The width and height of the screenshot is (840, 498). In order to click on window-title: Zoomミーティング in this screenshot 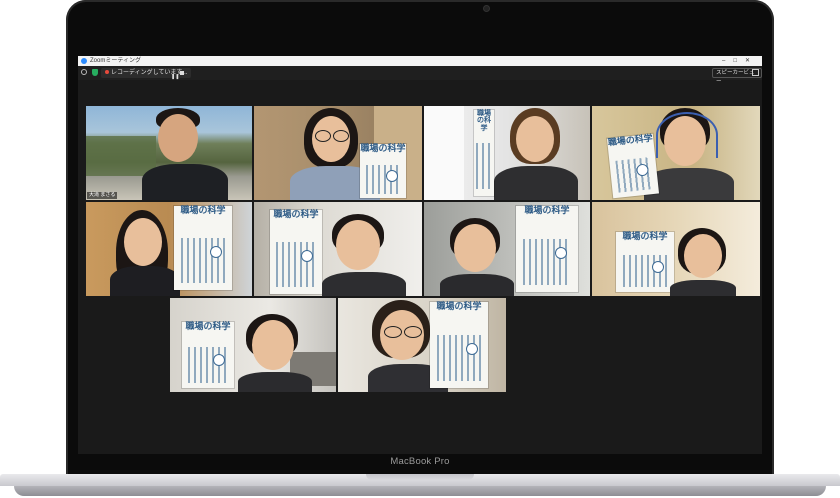, I will do `click(115, 61)`.